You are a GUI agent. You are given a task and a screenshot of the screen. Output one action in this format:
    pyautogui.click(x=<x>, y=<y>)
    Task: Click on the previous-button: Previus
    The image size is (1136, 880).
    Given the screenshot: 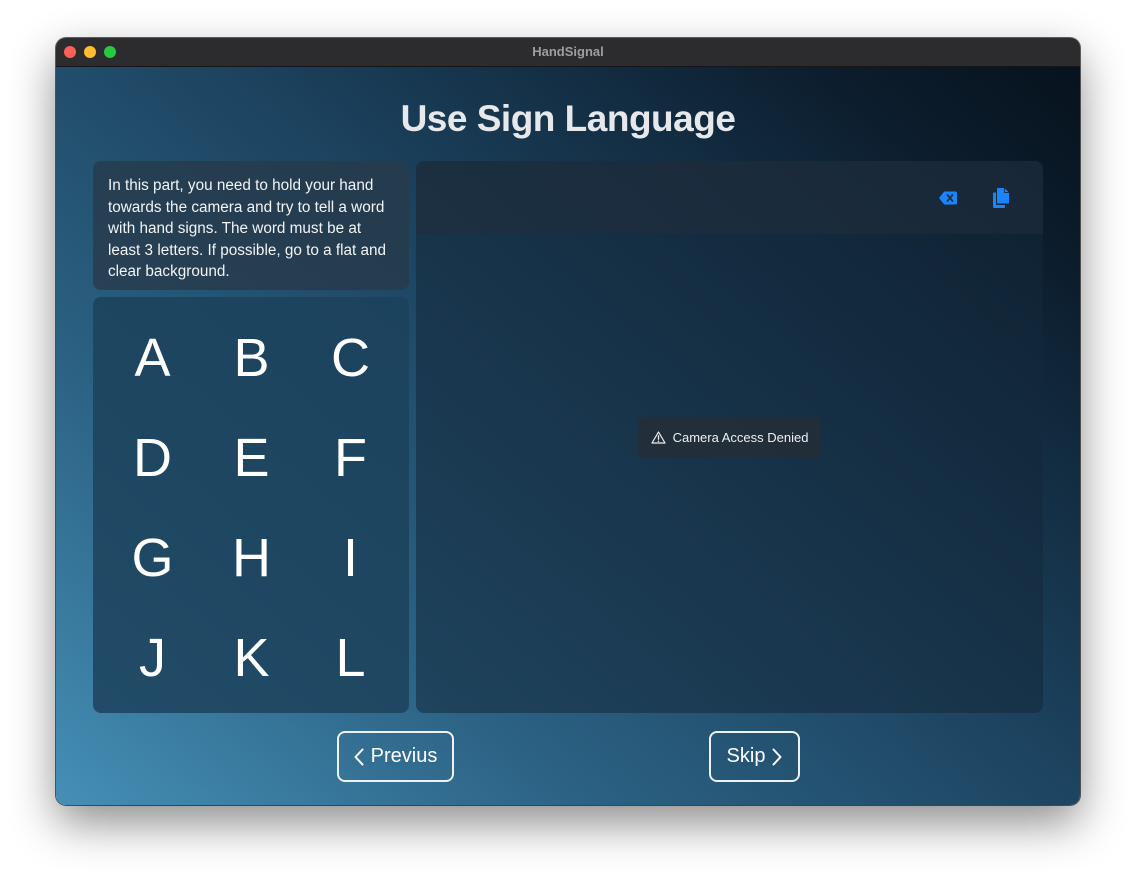 What is the action you would take?
    pyautogui.click(x=395, y=756)
    